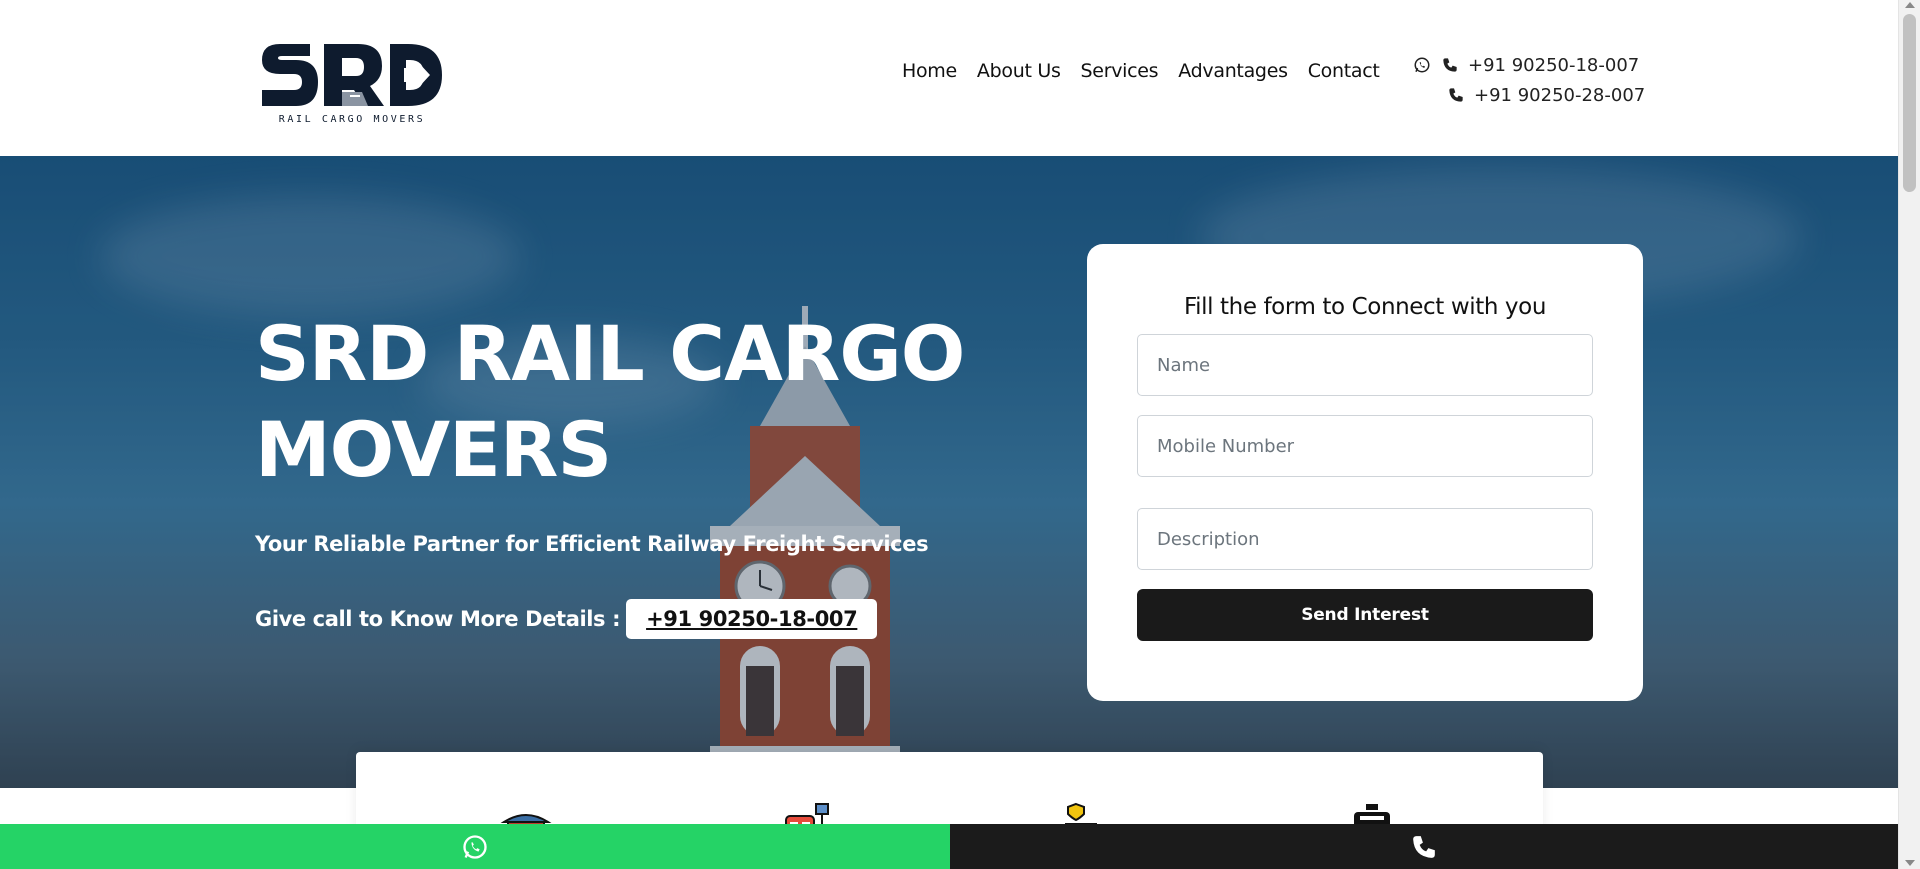  Describe the element at coordinates (752, 619) in the screenshot. I see `call-number-button: +91 90250-18-007` at that location.